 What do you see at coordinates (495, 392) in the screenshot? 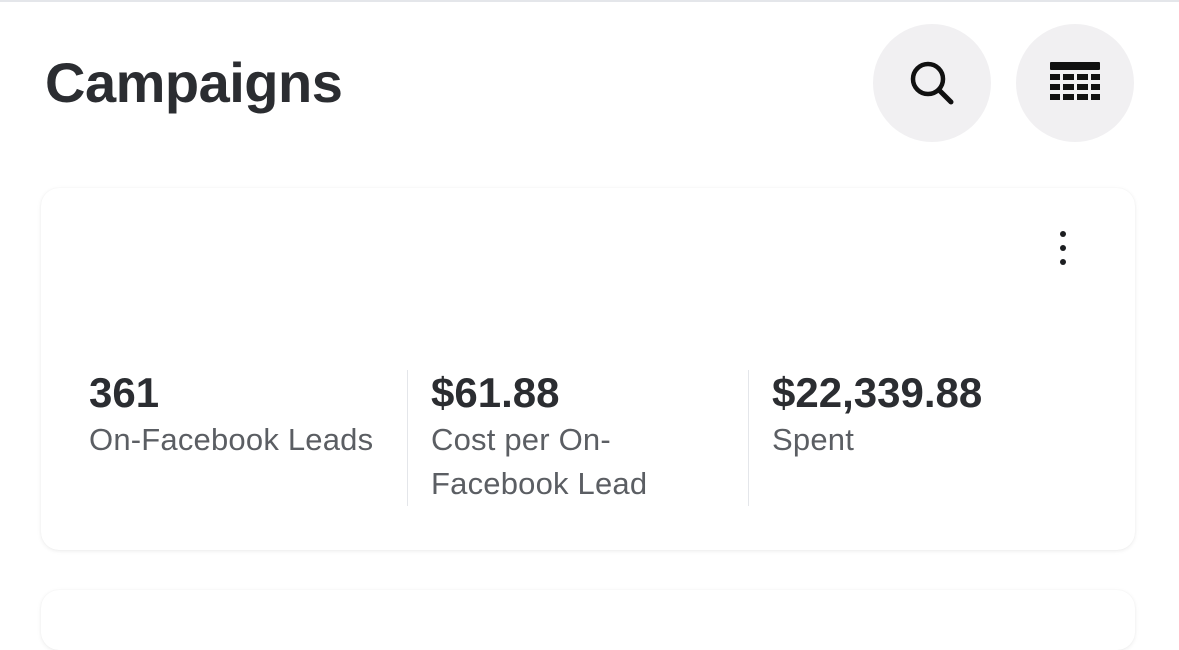
I see `metric-value: $61.88` at bounding box center [495, 392].